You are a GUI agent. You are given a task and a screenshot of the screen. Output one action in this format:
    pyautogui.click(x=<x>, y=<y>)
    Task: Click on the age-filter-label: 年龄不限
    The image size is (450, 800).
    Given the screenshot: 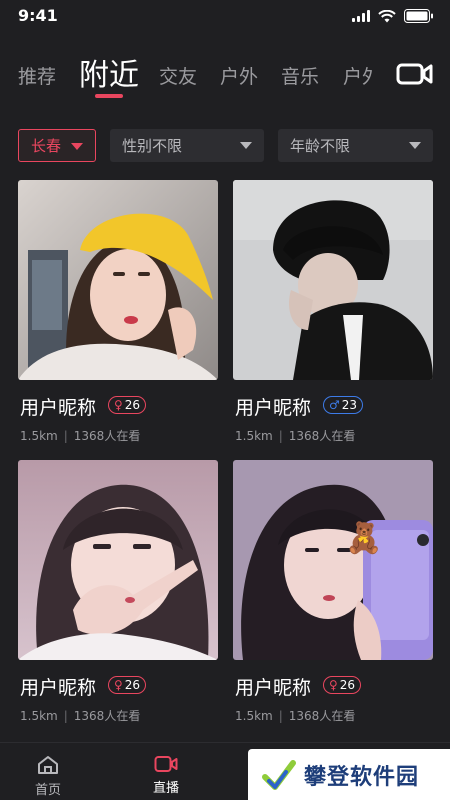 What is the action you would take?
    pyautogui.click(x=320, y=146)
    